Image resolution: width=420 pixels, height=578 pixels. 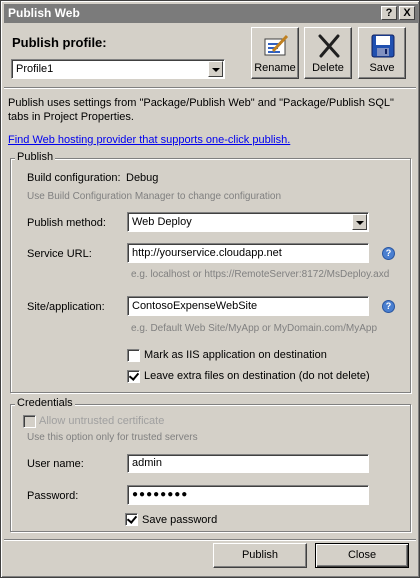 I want to click on footer-separator, so click(x=210, y=540).